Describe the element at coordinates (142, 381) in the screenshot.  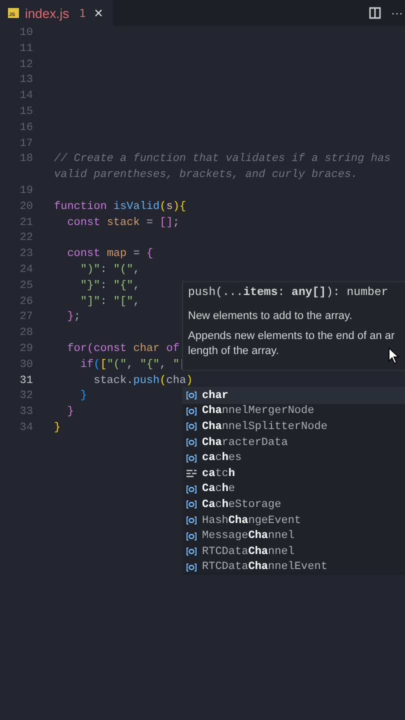
I see `code-line: stack.push(cha)` at that location.